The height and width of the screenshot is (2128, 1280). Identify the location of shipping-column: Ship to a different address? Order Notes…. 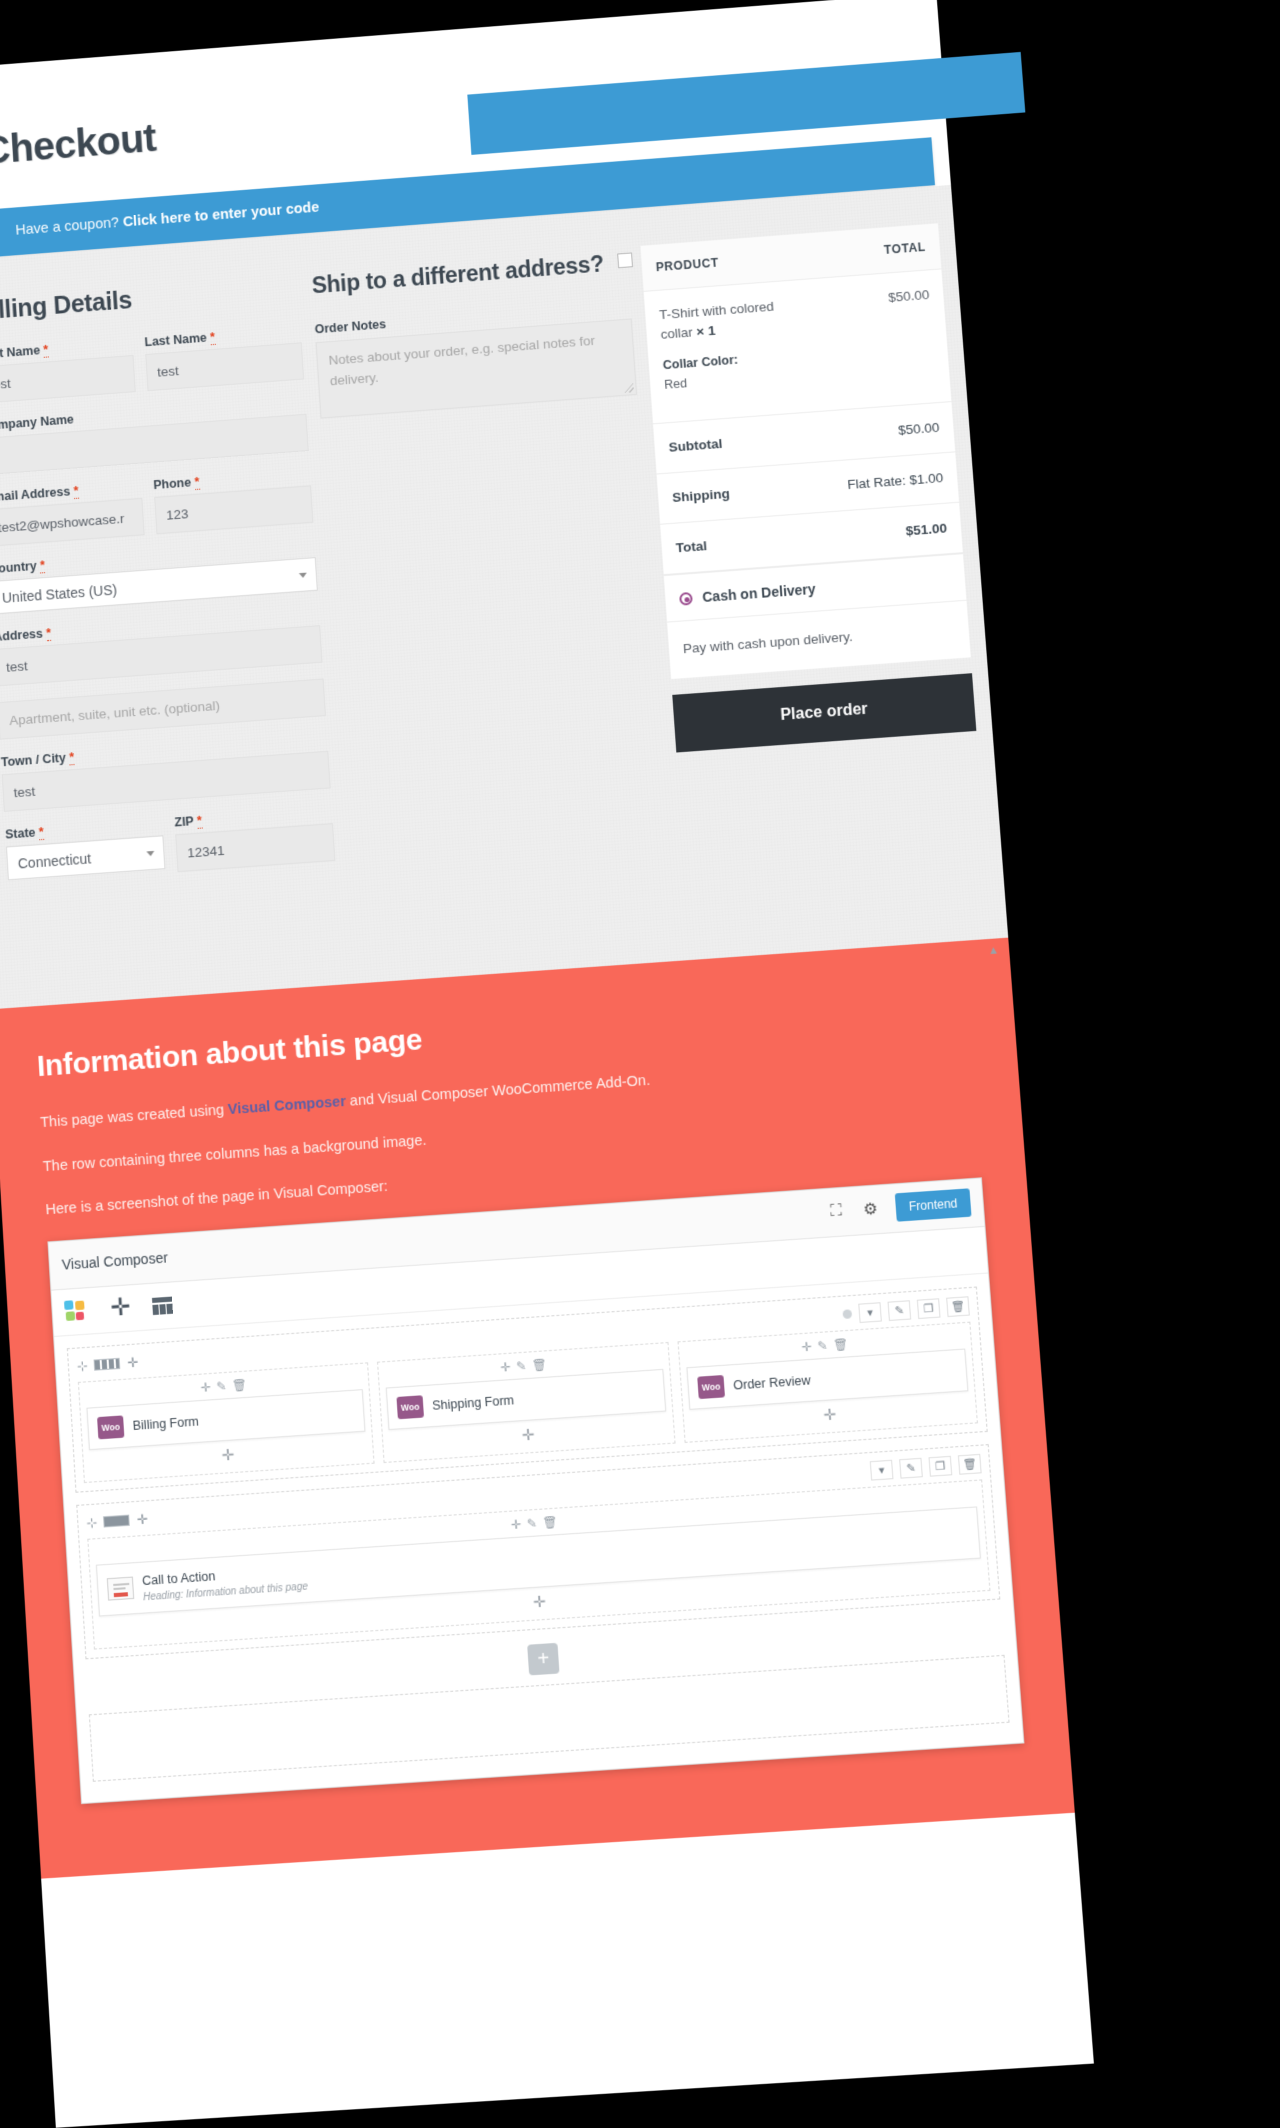
(490, 559).